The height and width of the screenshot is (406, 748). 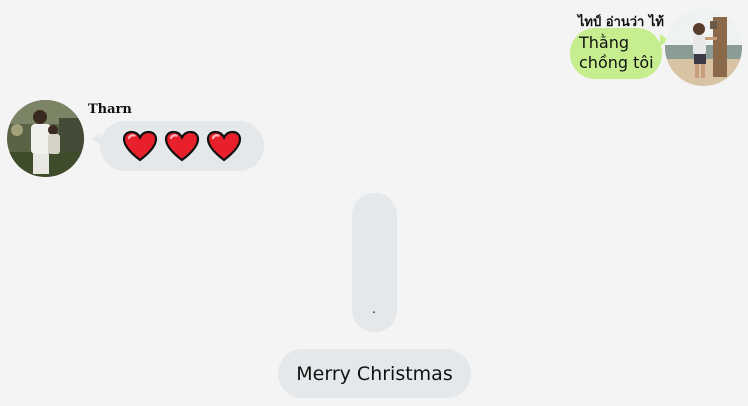 I want to click on message-text-line: Thằng, so click(x=604, y=42).